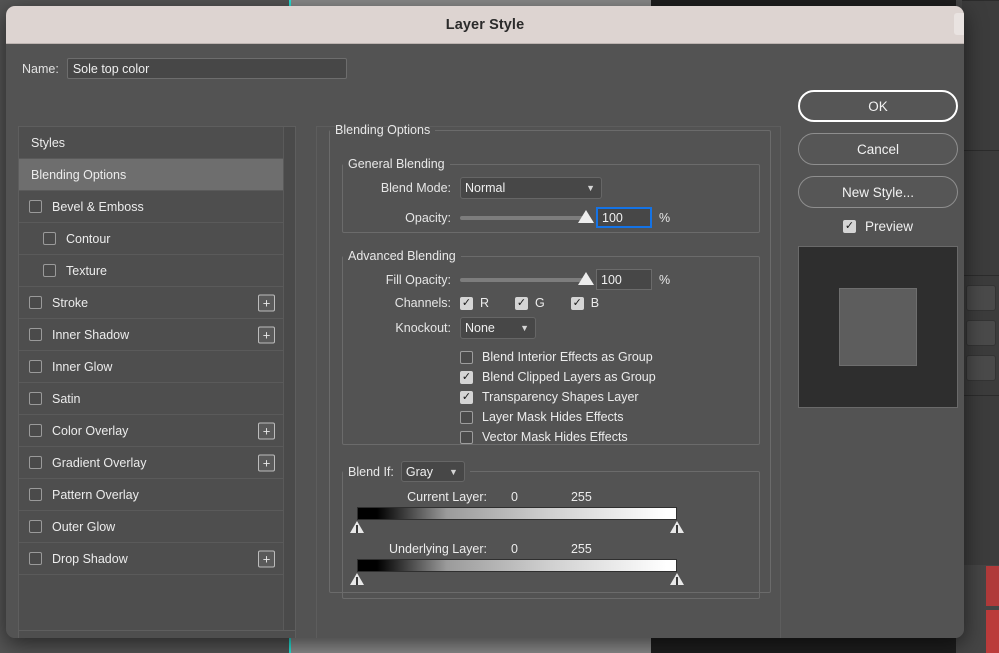 This screenshot has width=999, height=653. What do you see at coordinates (84, 526) in the screenshot?
I see `style-row-label: Outer Glow` at bounding box center [84, 526].